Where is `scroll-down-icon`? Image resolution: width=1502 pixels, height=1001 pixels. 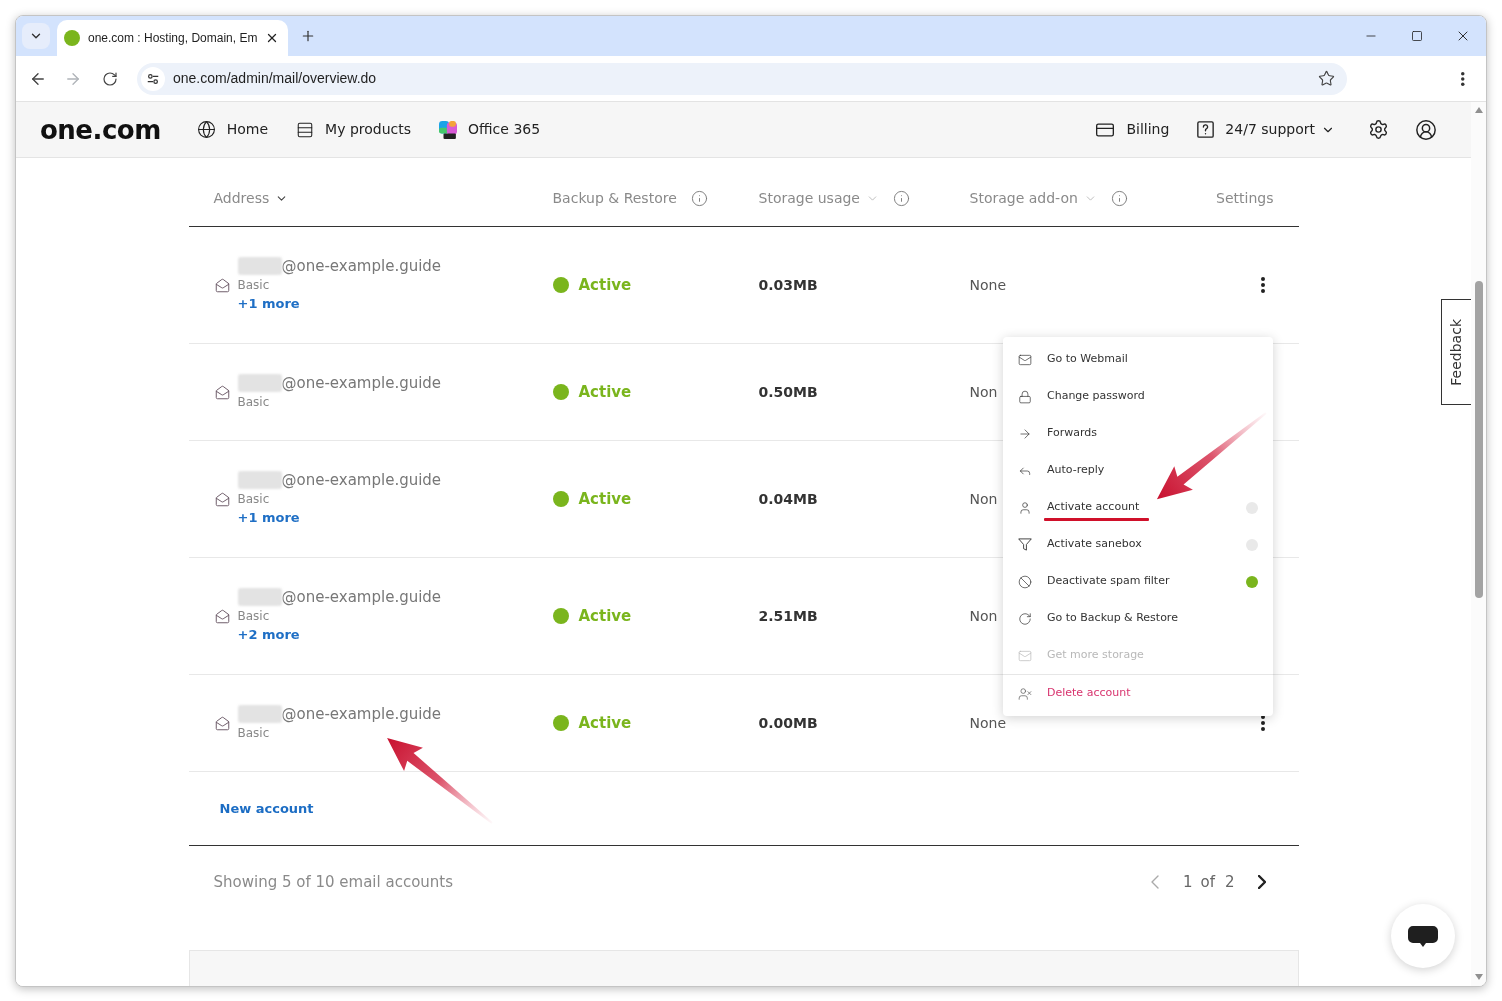 scroll-down-icon is located at coordinates (1478, 977).